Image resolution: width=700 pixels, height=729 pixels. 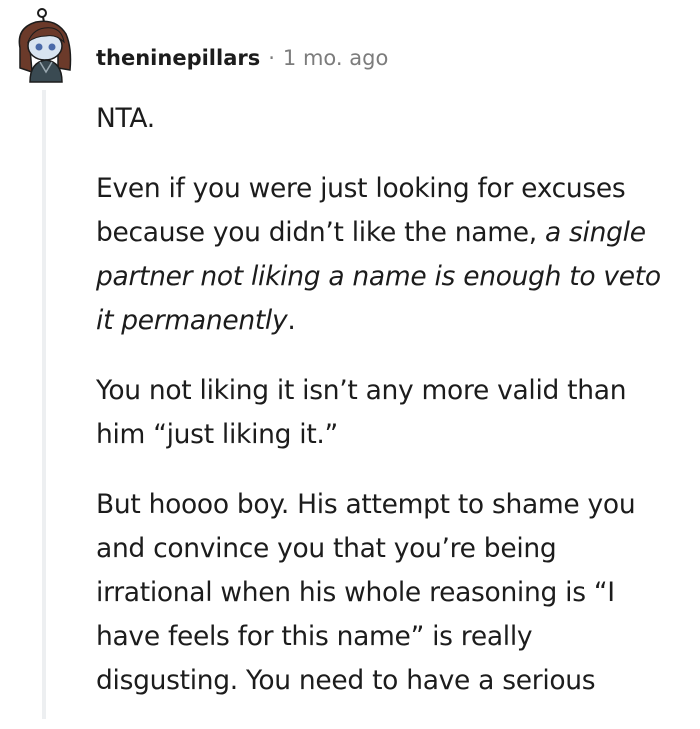 What do you see at coordinates (178, 58) in the screenshot?
I see `username-link: theninepillars` at bounding box center [178, 58].